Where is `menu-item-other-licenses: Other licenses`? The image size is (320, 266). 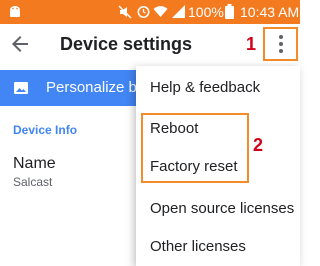 menu-item-other-licenses: Other licenses is located at coordinates (198, 246).